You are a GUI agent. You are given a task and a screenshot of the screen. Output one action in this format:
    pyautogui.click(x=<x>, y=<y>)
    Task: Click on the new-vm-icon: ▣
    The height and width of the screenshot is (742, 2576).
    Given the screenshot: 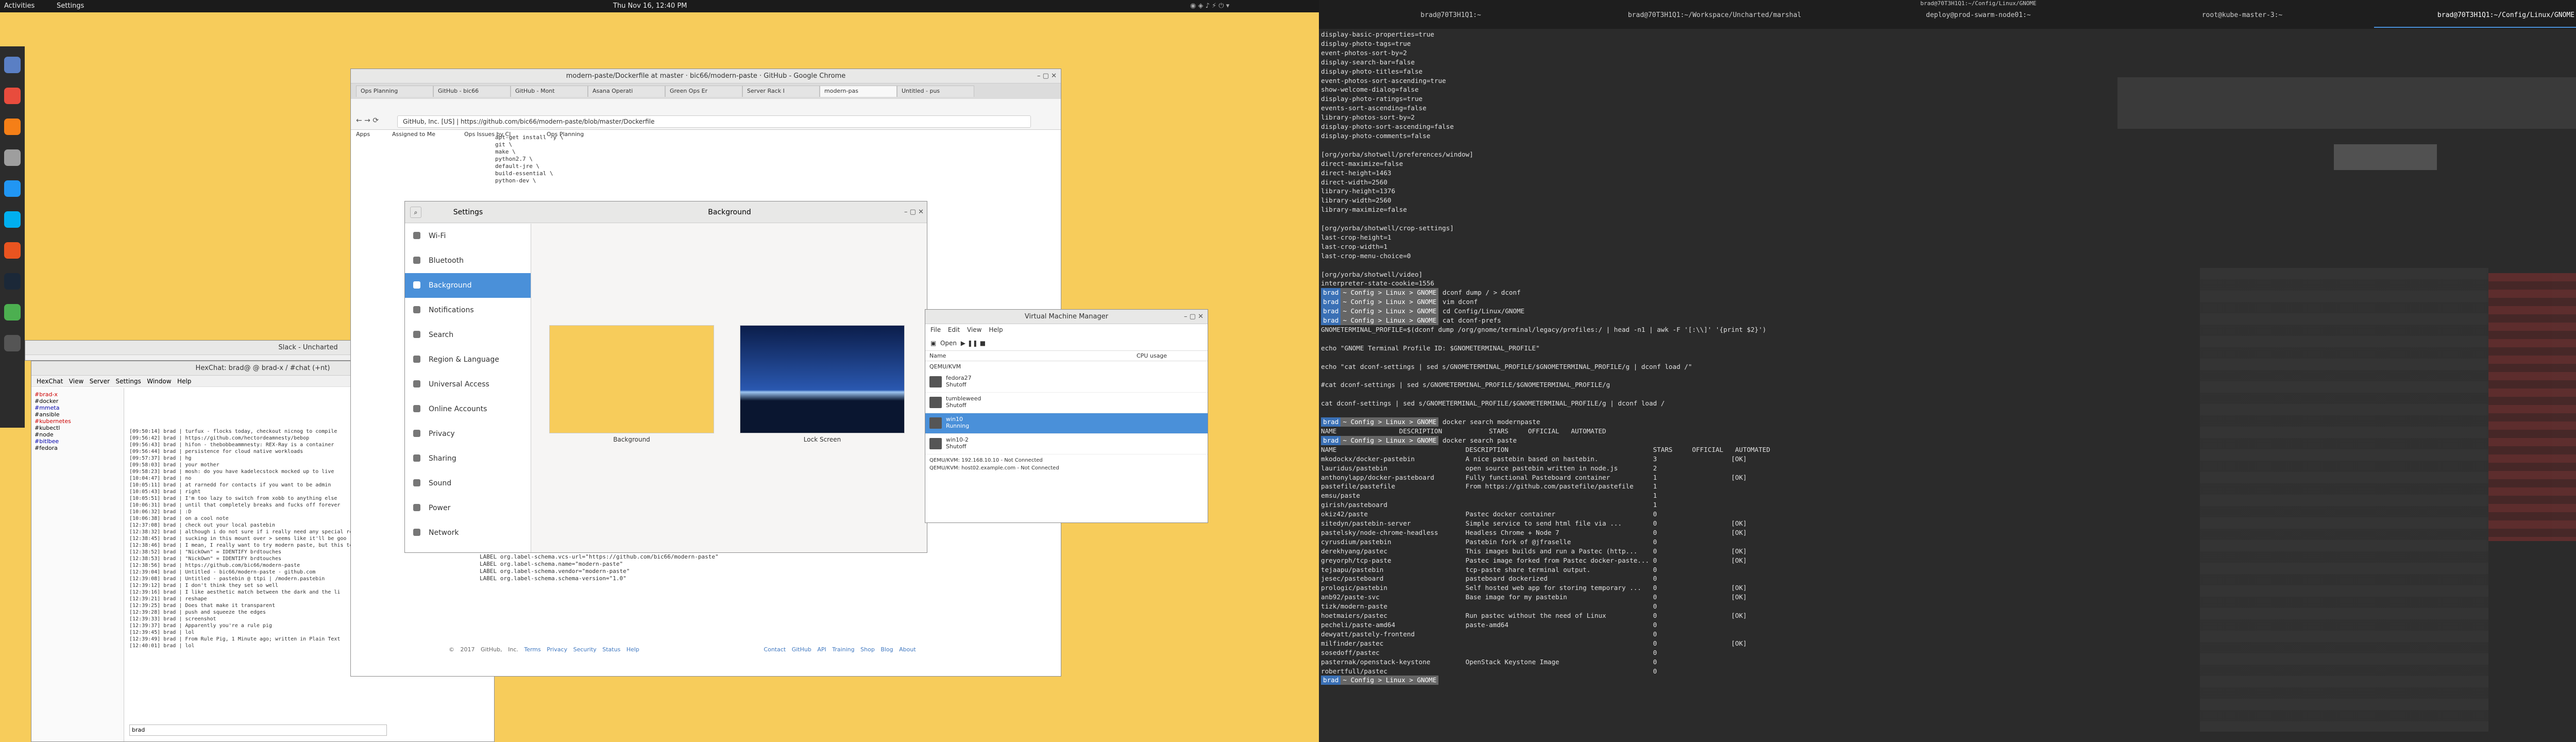 What is the action you would take?
    pyautogui.click(x=933, y=343)
    